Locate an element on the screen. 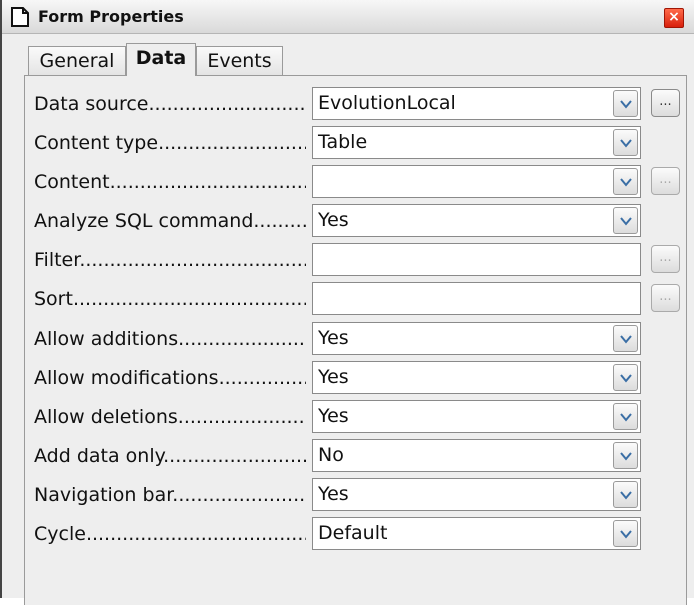 This screenshot has height=605, width=694. tab-events: Events is located at coordinates (239, 60).